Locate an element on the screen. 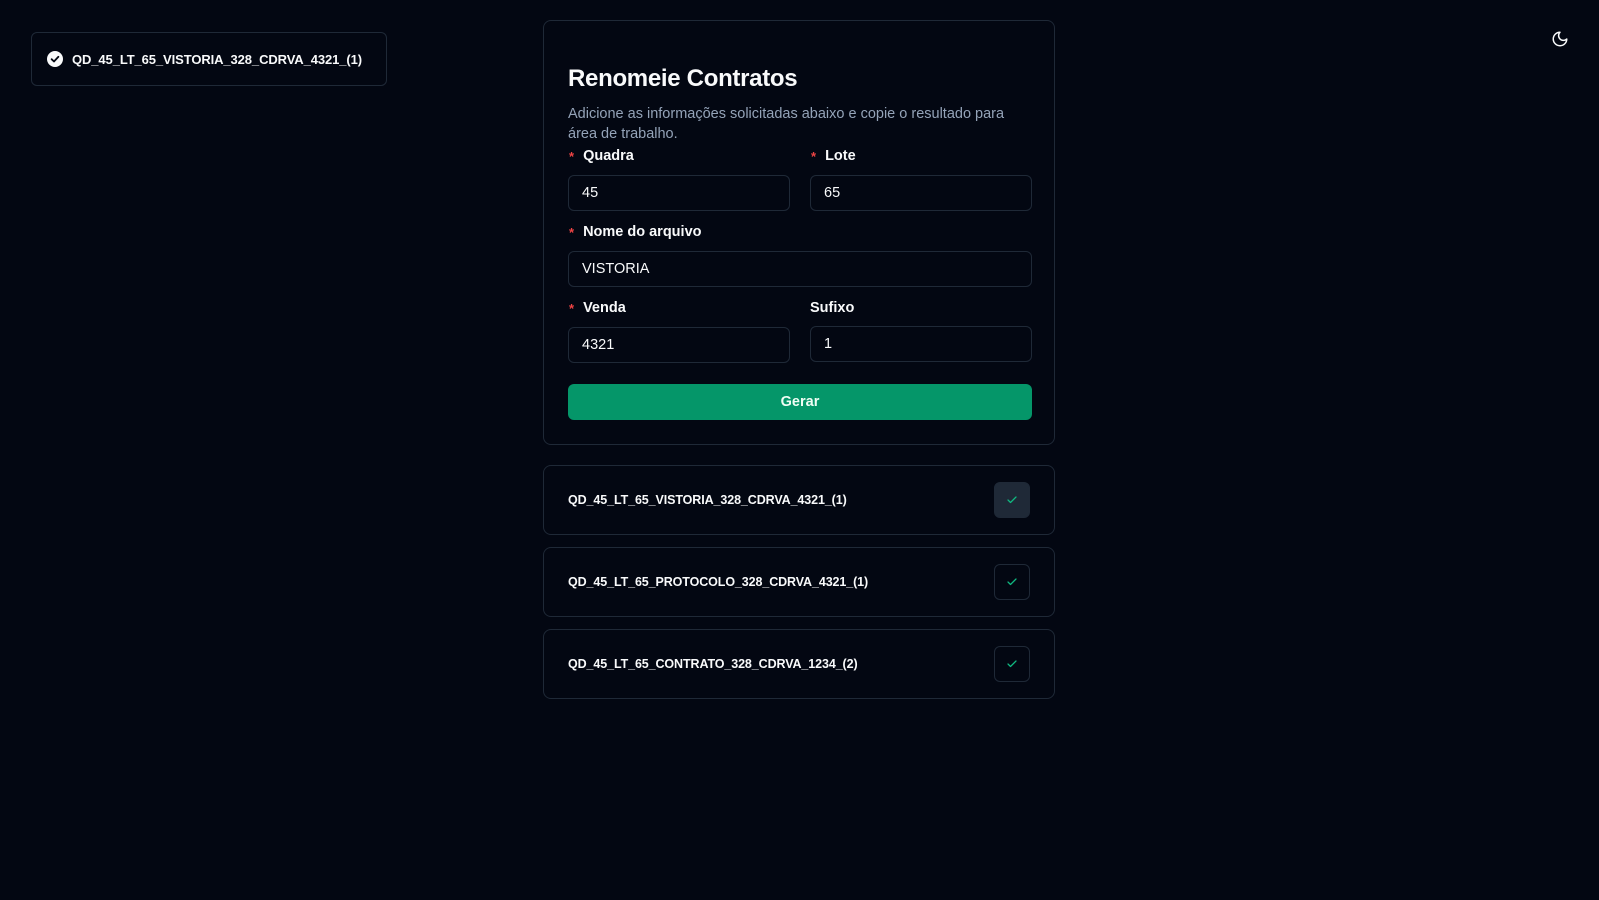  moon-icon is located at coordinates (1560, 39).